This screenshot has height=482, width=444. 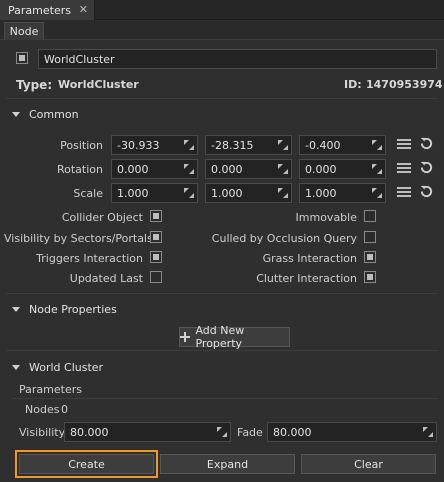 What do you see at coordinates (42, 432) in the screenshot?
I see `visibility-label: Visibility` at bounding box center [42, 432].